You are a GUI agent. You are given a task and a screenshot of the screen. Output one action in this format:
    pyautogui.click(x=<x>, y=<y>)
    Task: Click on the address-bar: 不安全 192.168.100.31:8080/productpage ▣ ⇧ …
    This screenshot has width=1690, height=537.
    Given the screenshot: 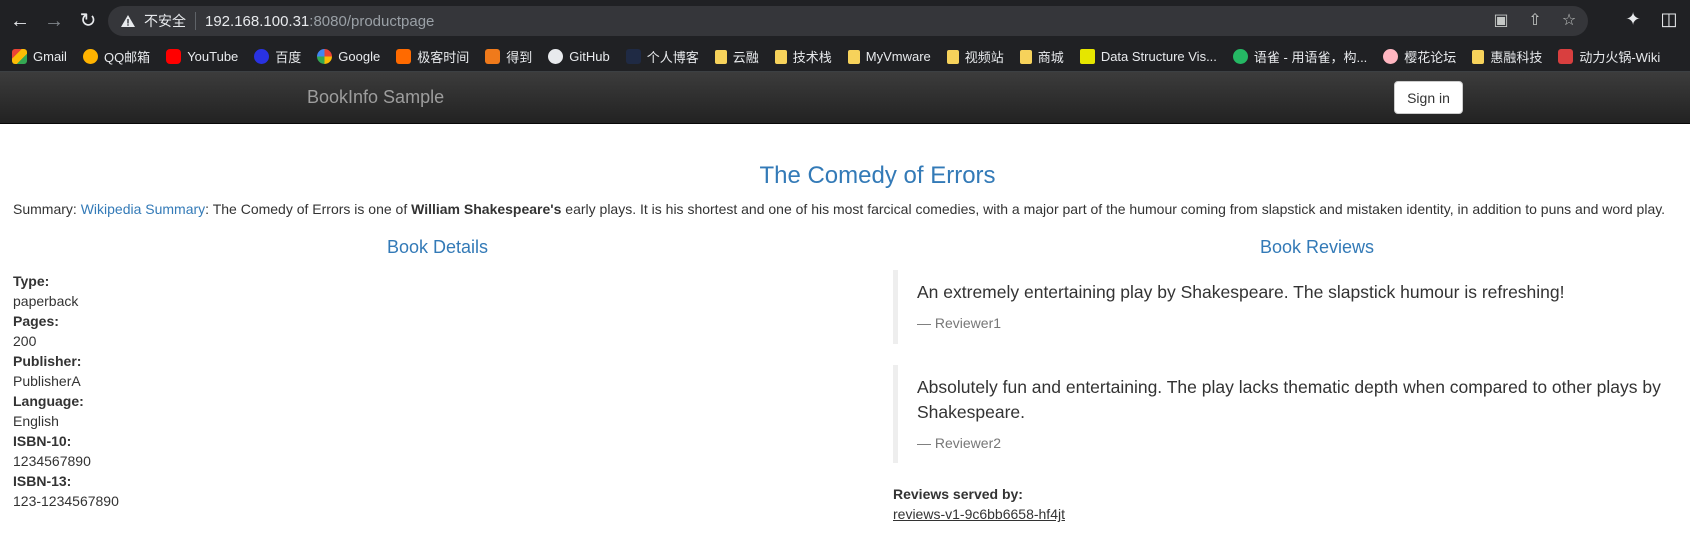 What is the action you would take?
    pyautogui.click(x=848, y=21)
    